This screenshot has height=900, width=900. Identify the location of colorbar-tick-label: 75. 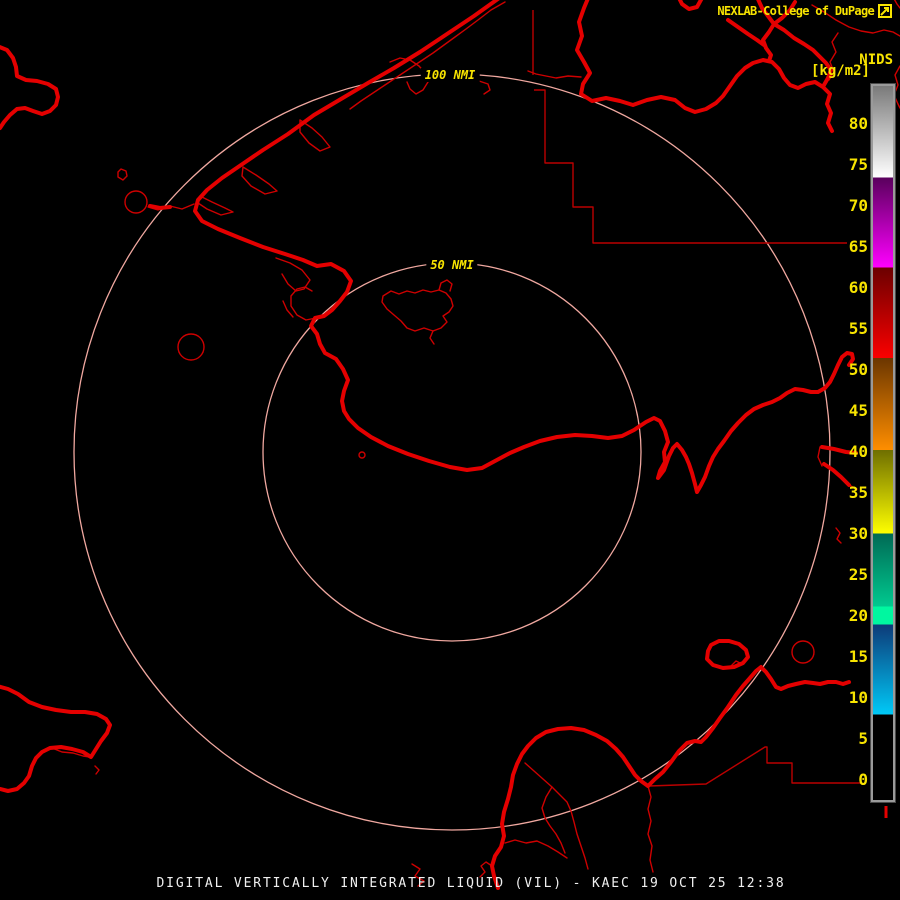
(858, 164).